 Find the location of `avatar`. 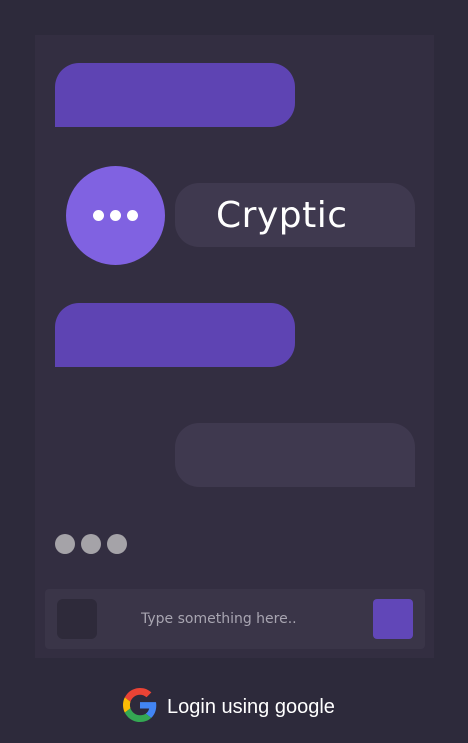

avatar is located at coordinates (115, 215).